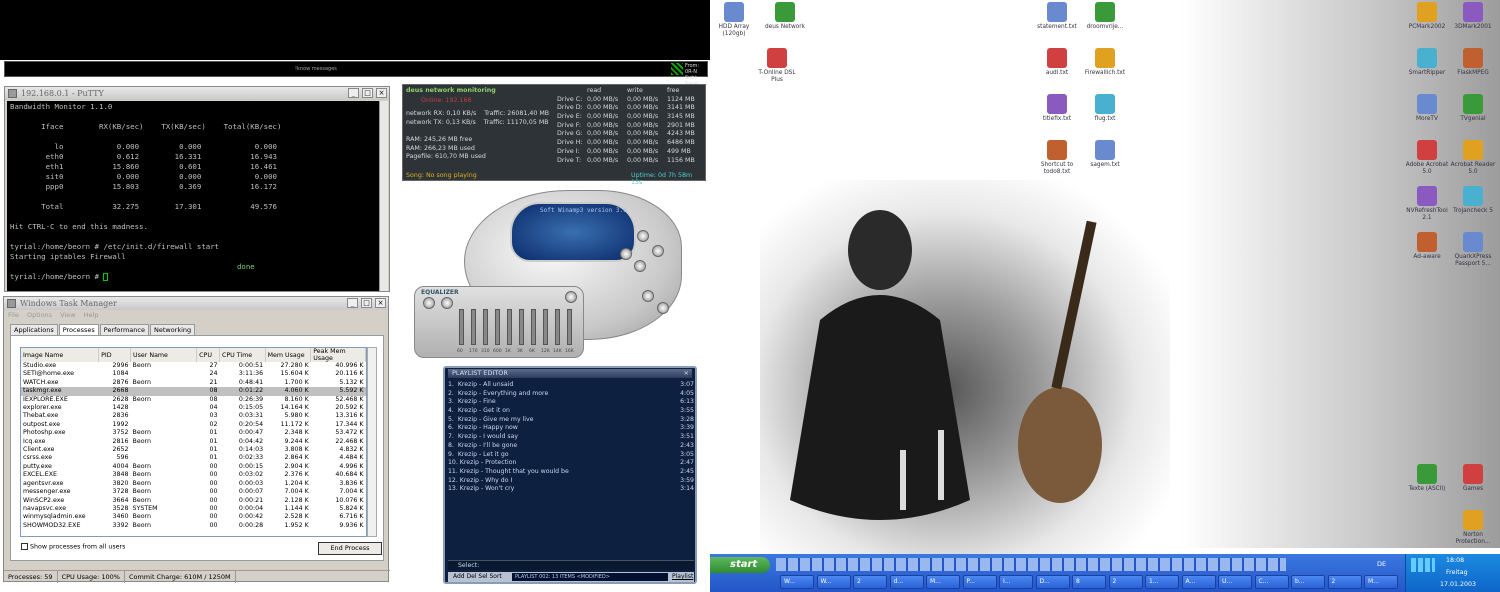 This screenshot has height=592, width=1500. What do you see at coordinates (1473, 62) in the screenshot?
I see `desktop-shortcut: FlaskMPEG` at bounding box center [1473, 62].